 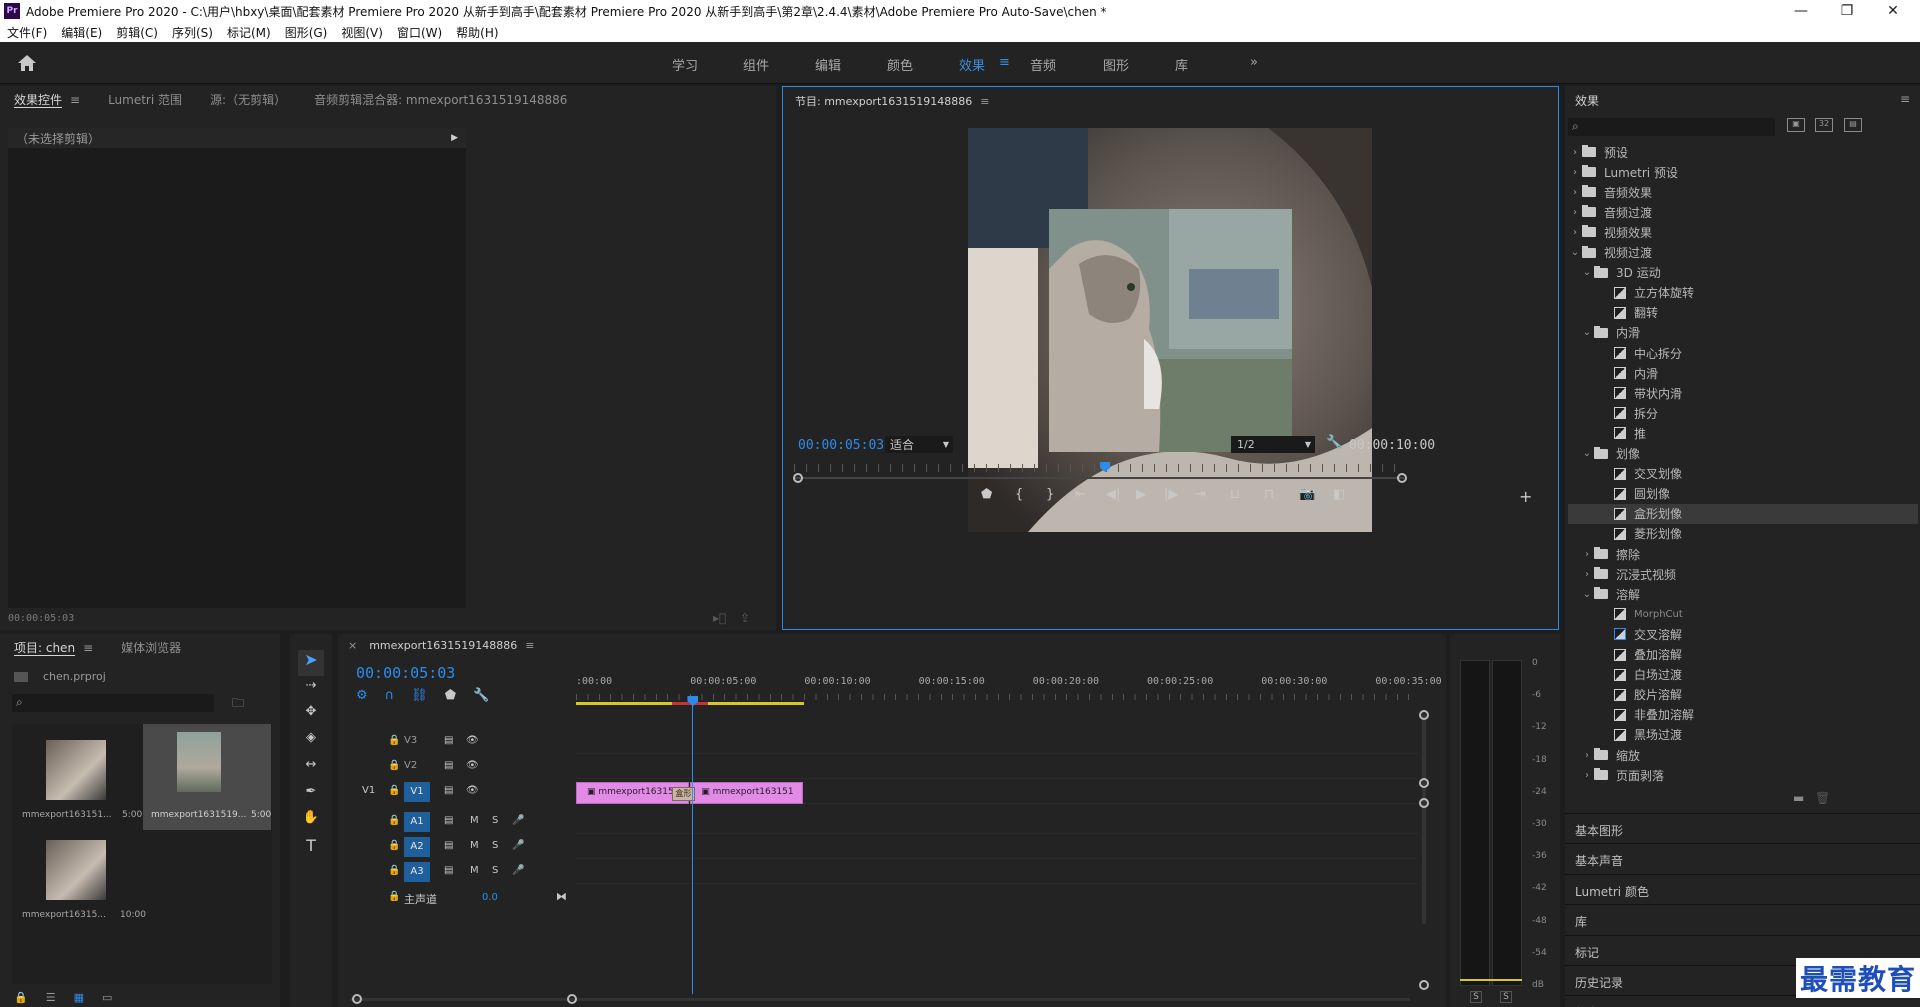 I want to click on effects-folder: ⌄ 溶解, so click(x=1743, y=594).